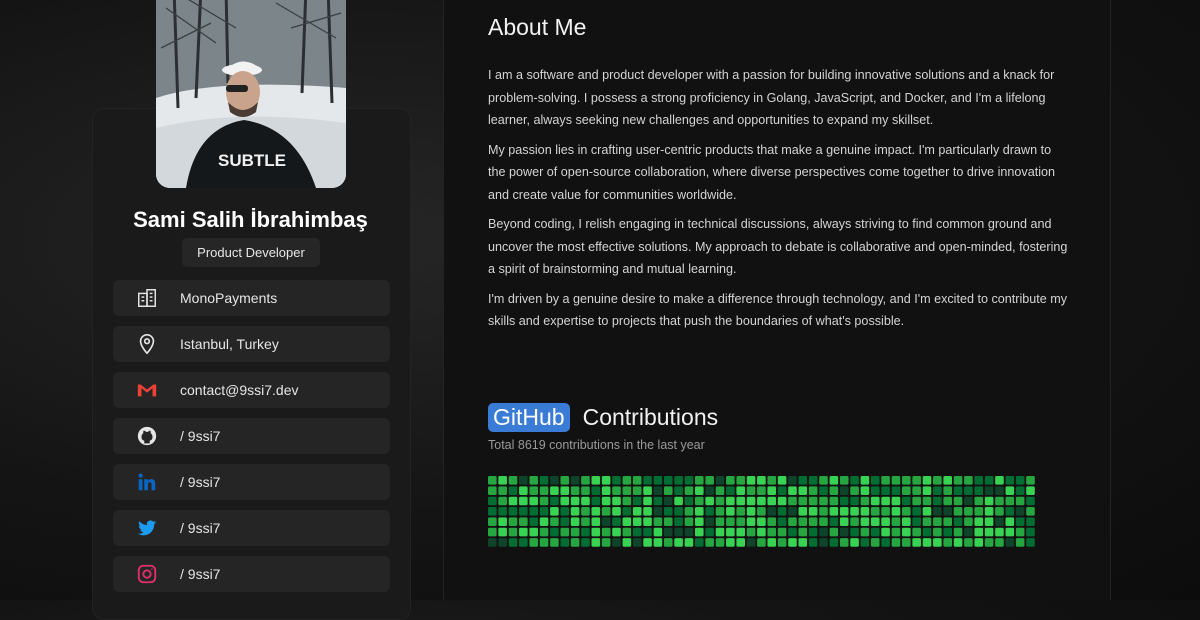 This screenshot has height=620, width=1200. I want to click on twitter-row: / 9ssi7, so click(251, 528).